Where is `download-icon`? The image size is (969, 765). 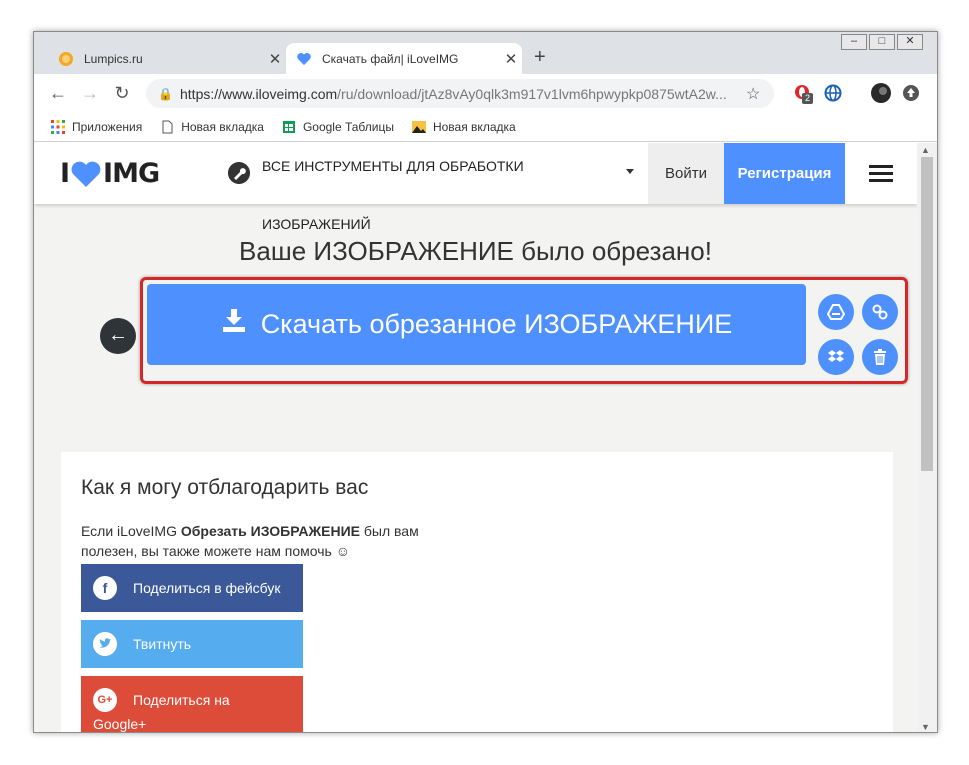
download-icon is located at coordinates (233, 320).